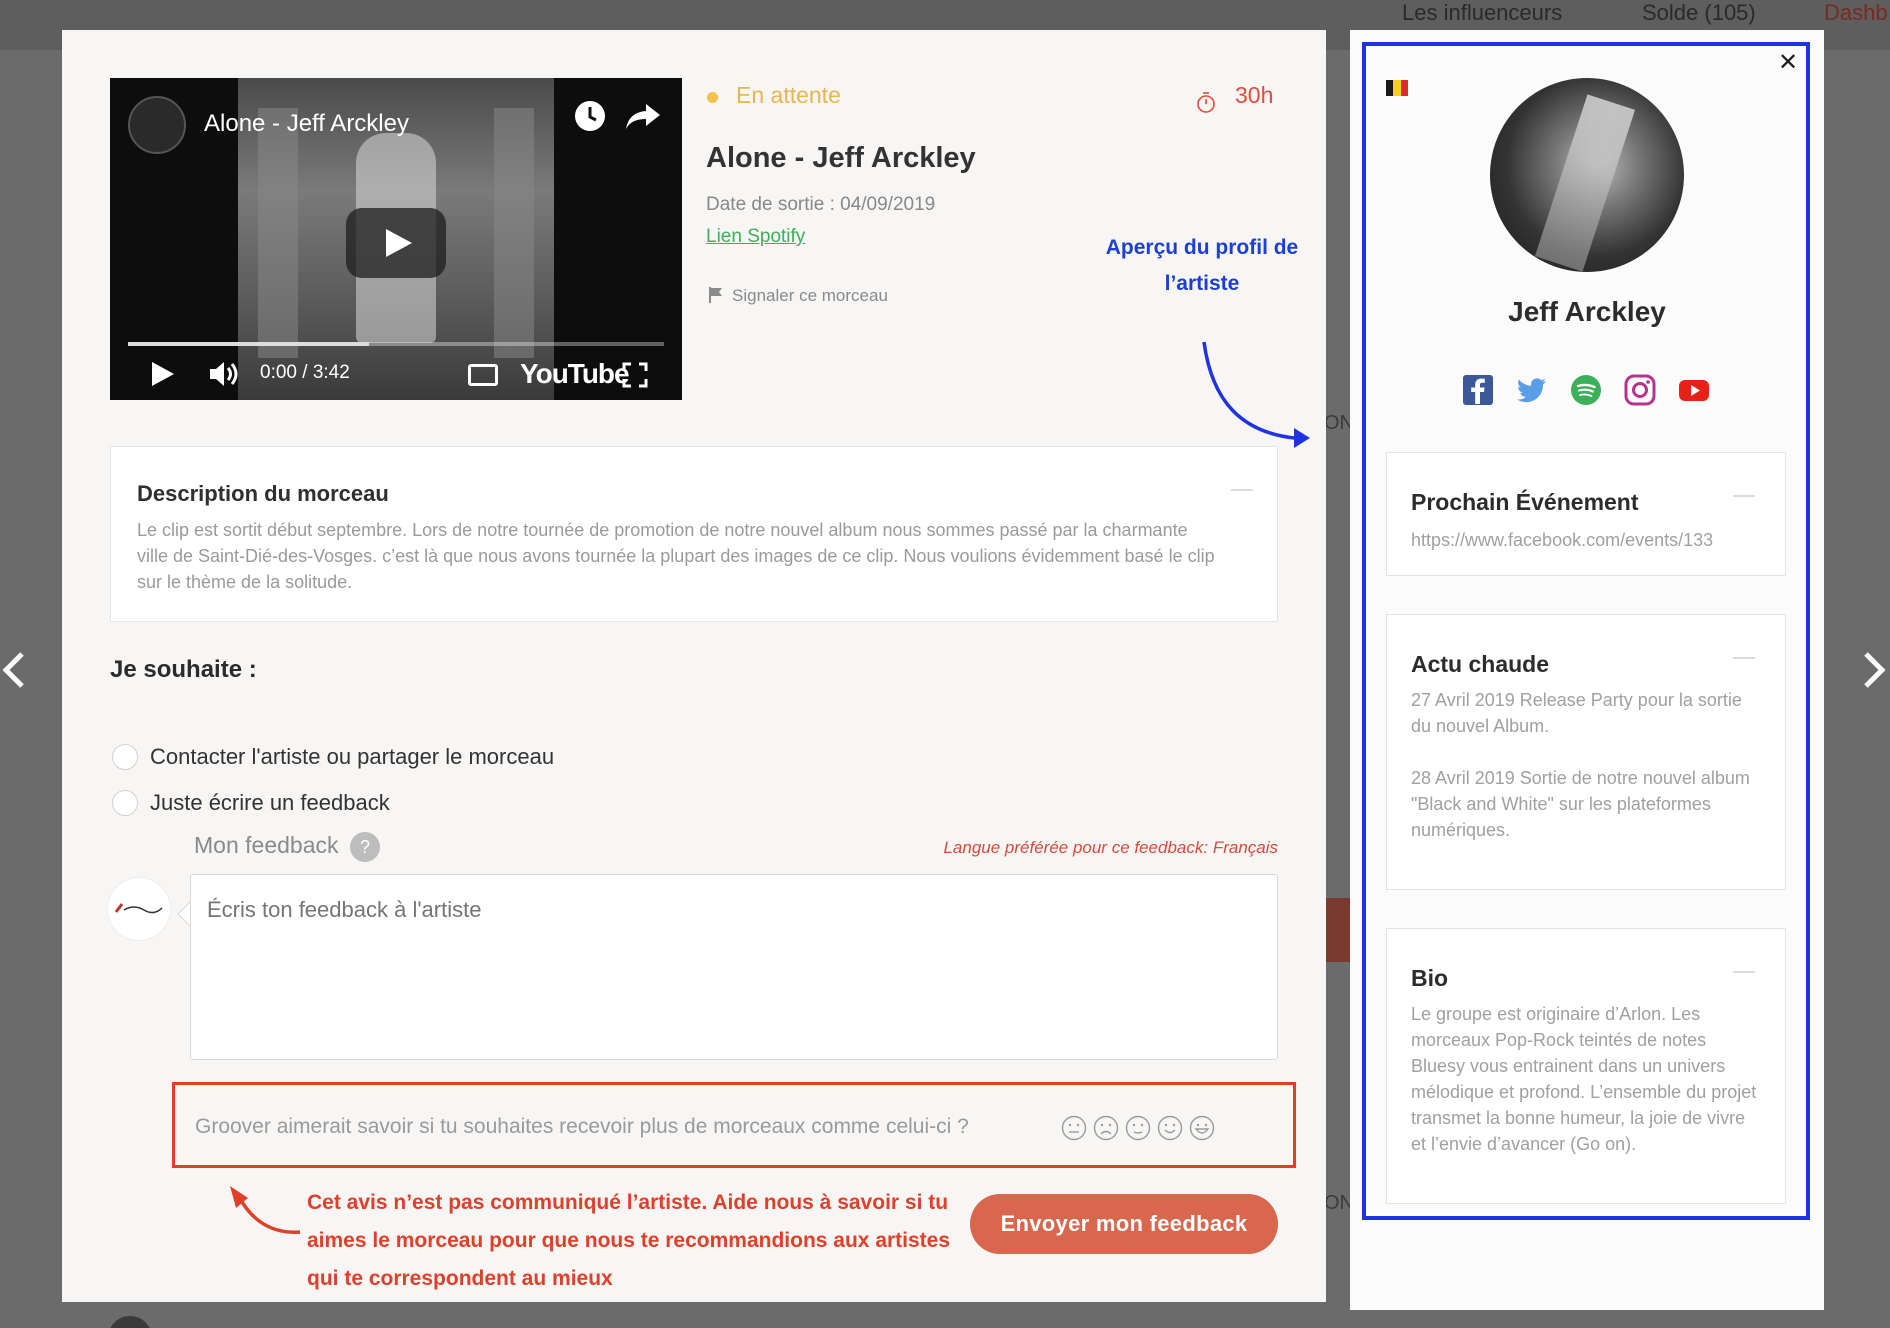 This screenshot has width=1890, height=1328. Describe the element at coordinates (1202, 265) in the screenshot. I see `profile-preview-annotation: Aperçu du profil de l’artiste` at that location.